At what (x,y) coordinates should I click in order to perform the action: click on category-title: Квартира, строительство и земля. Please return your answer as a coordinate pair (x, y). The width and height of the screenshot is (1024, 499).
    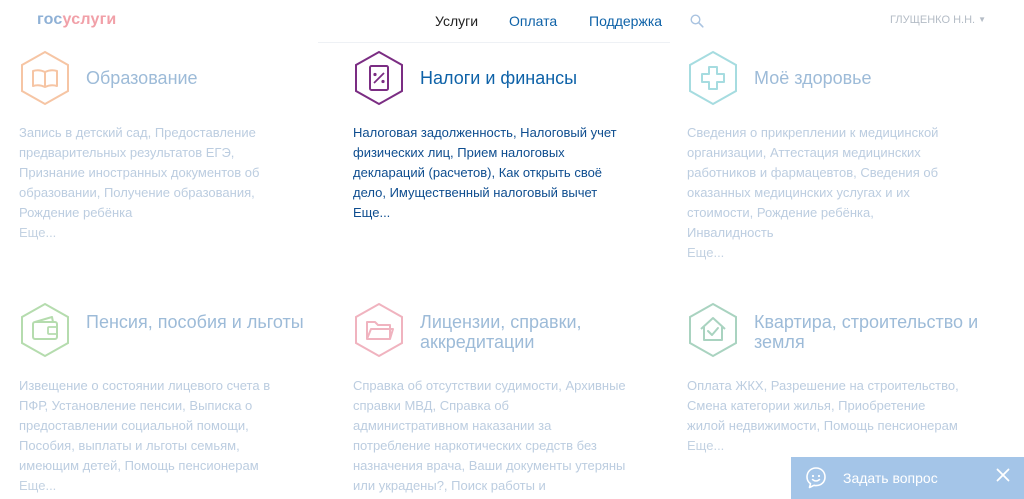
    Looking at the image, I should click on (866, 332).